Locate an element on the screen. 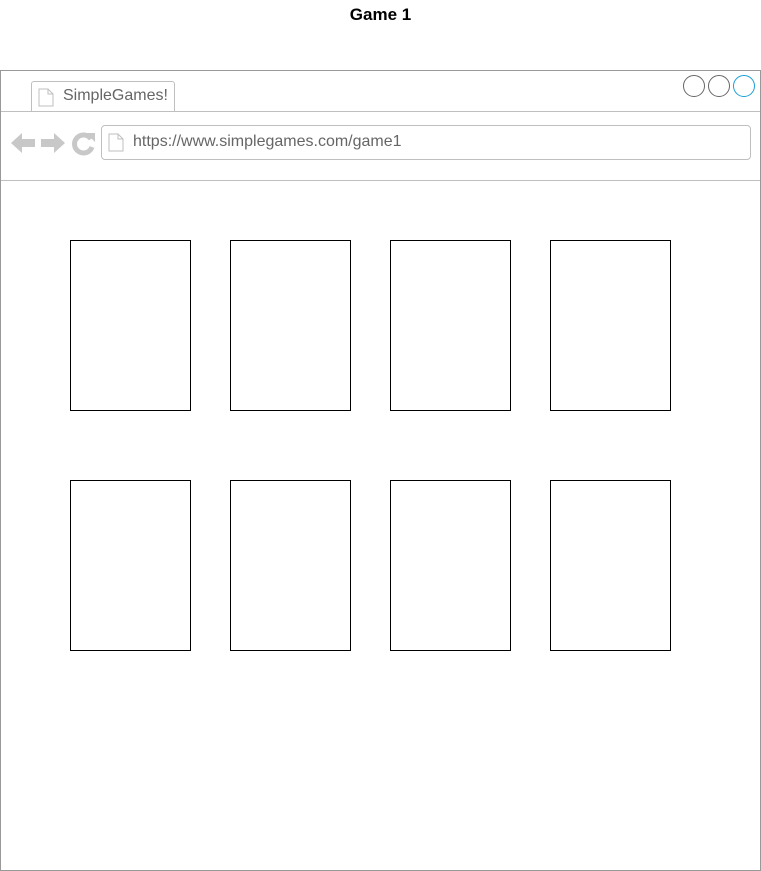  tab-strip: SimpleGames! is located at coordinates (380, 91).